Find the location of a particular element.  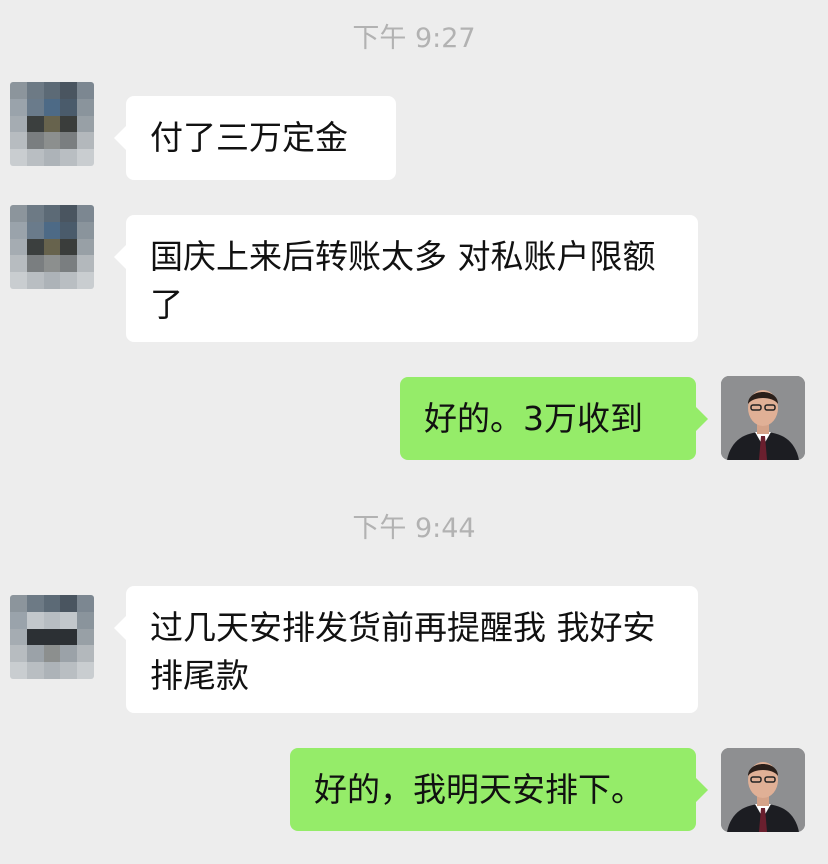

message-bubble-incoming: 国庆上来后转账太多 对私账户限额了 is located at coordinates (406, 278).